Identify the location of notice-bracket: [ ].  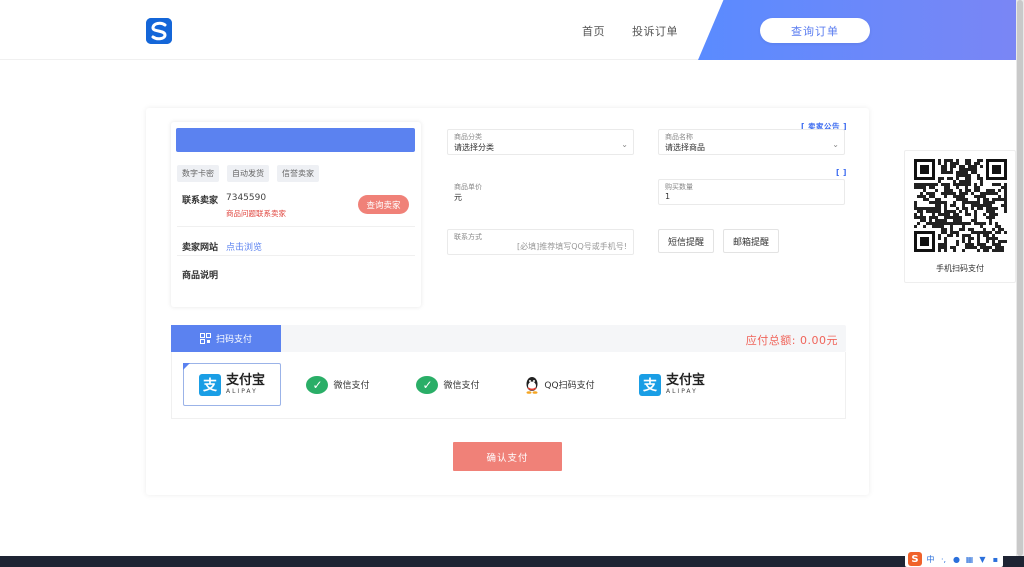
(841, 172).